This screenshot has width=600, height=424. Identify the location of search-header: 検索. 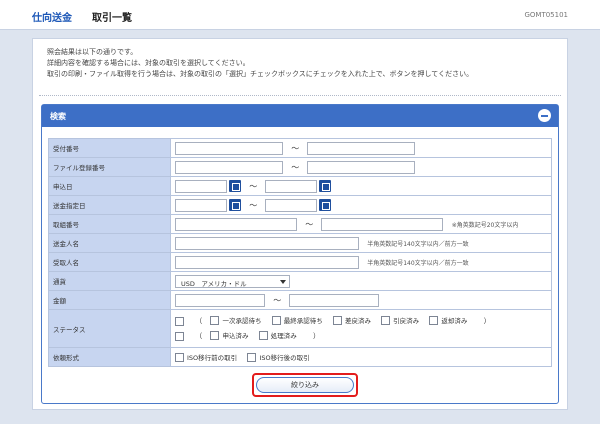
(300, 116).